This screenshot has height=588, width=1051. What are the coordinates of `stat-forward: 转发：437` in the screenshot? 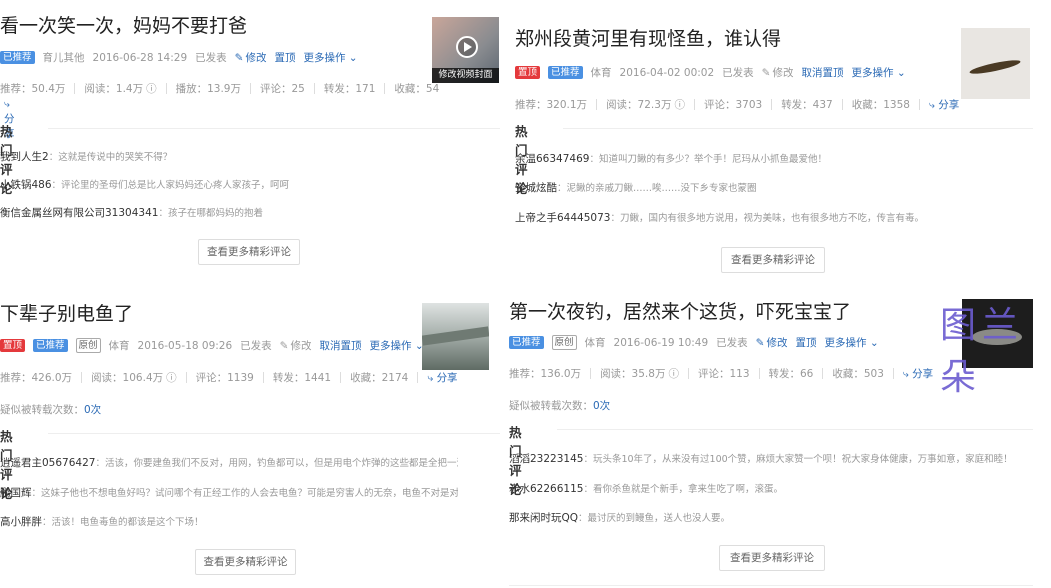 It's located at (807, 105).